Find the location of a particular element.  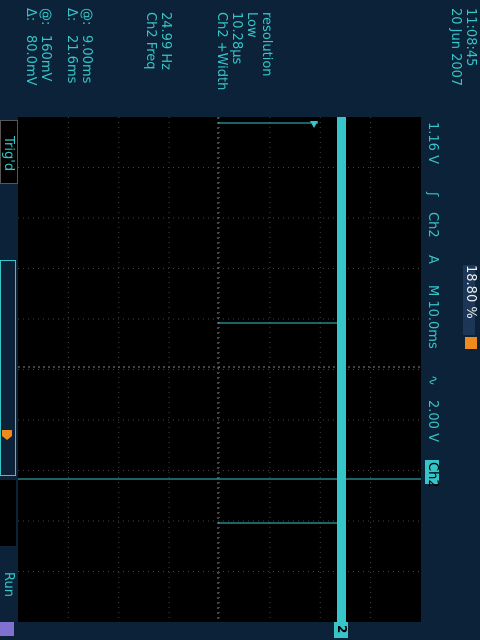

width-value: 10.28µs is located at coordinates (236, 38).